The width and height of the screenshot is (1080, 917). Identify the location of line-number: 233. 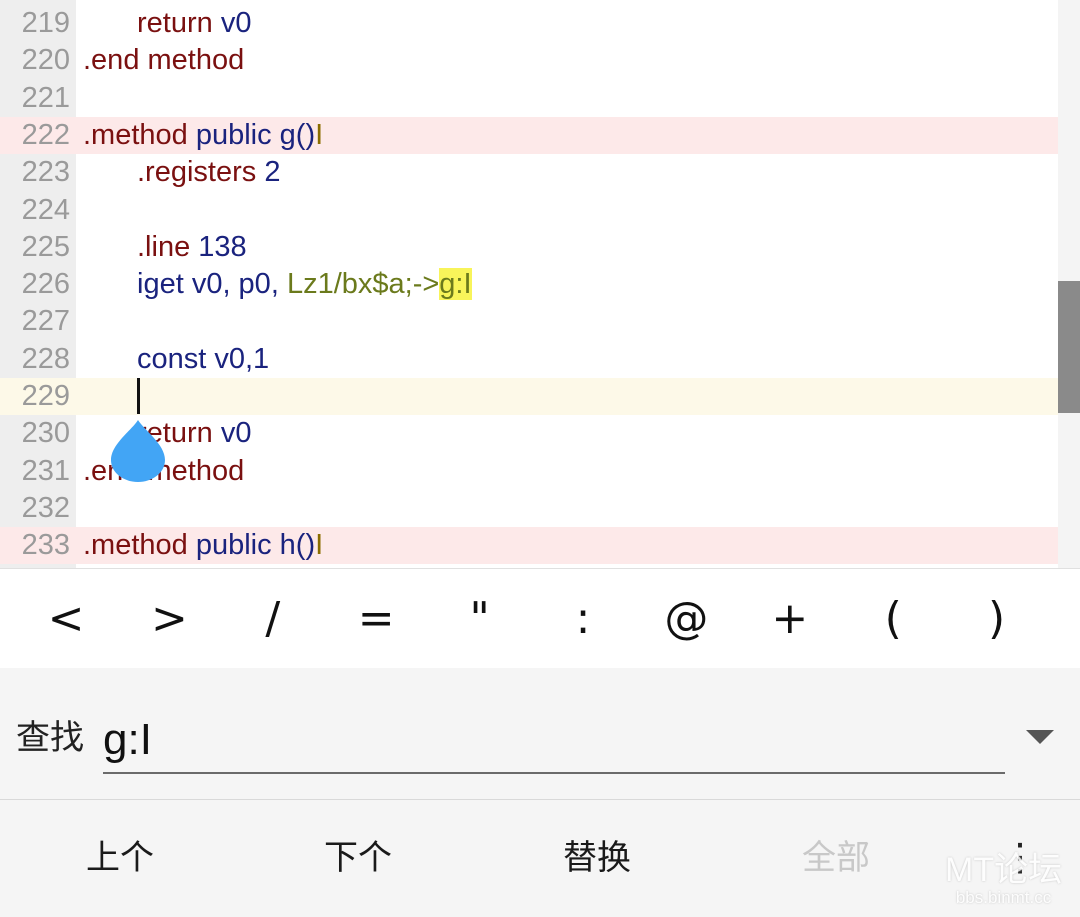
(45, 545).